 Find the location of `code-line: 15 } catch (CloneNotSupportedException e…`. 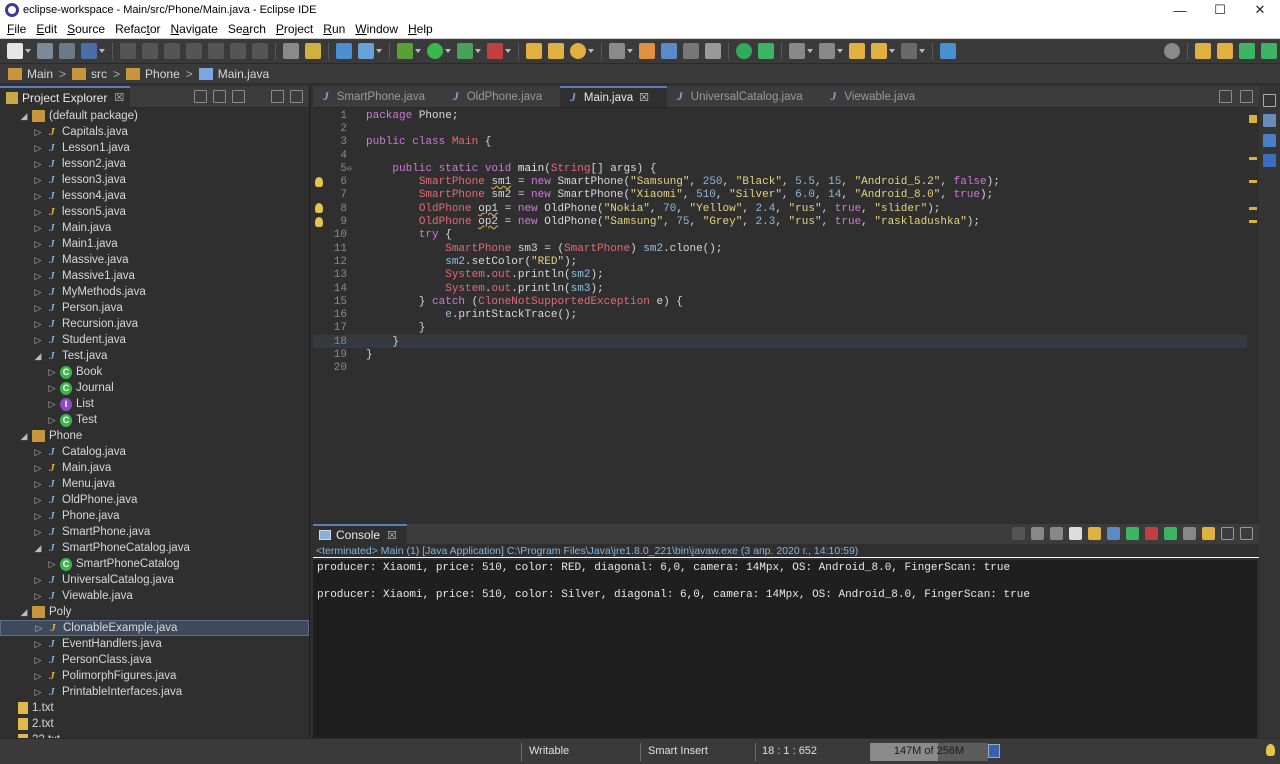

code-line: 15 } catch (CloneNotSupportedException e… is located at coordinates (786, 301).